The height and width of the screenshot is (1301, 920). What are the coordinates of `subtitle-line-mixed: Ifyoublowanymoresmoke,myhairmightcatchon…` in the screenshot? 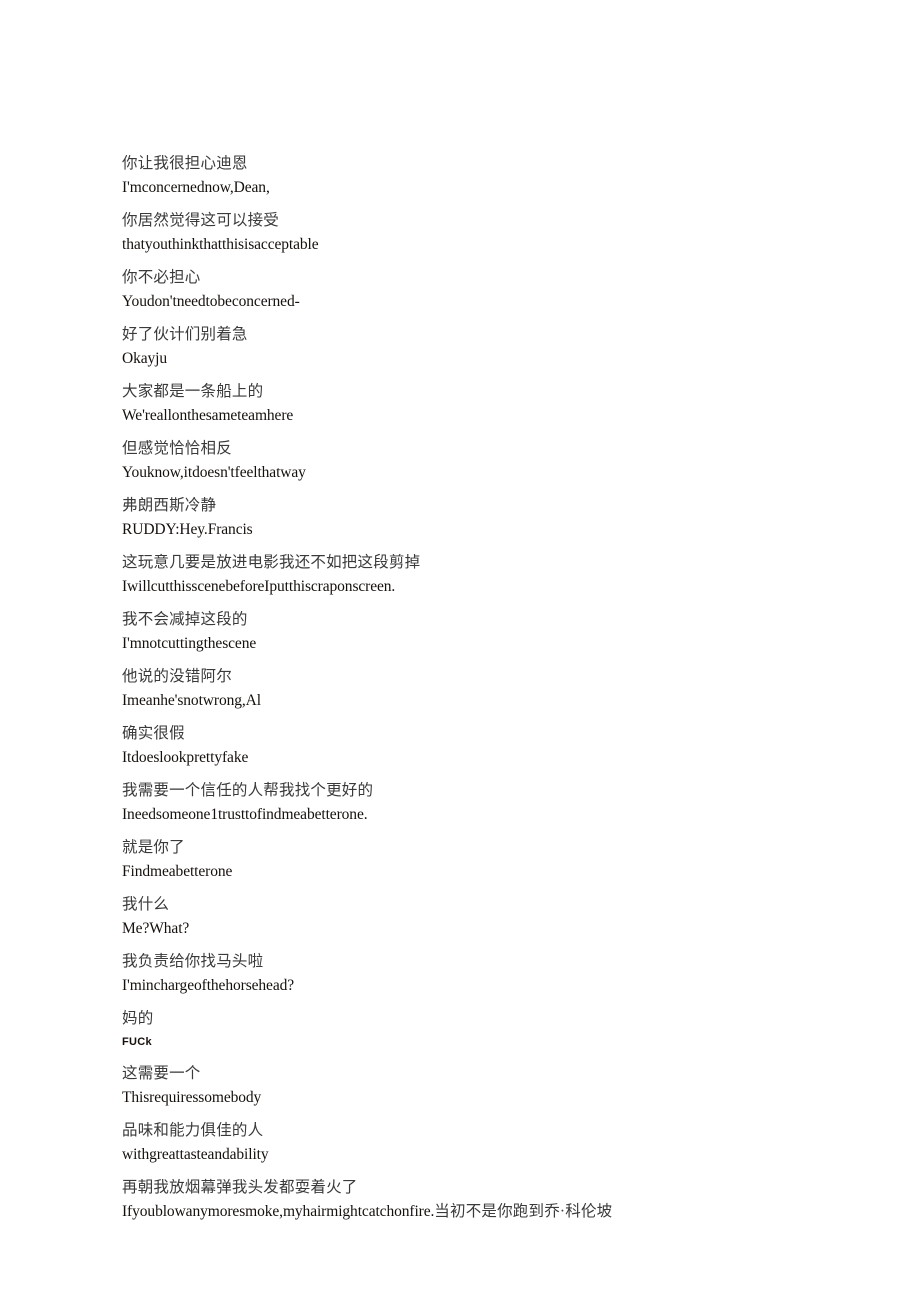 It's located at (472, 1212).